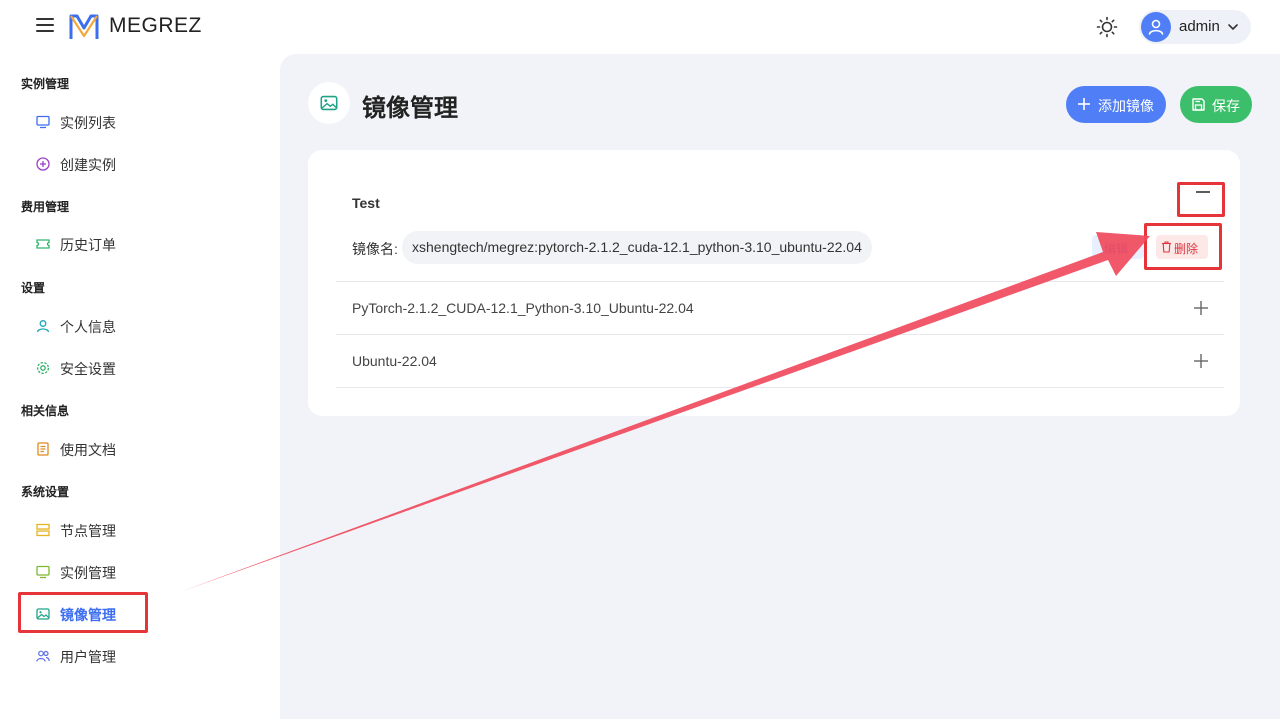 Image resolution: width=1280 pixels, height=719 pixels. What do you see at coordinates (143, 530) in the screenshot?
I see `sidebar-item-nodes: 节点管理` at bounding box center [143, 530].